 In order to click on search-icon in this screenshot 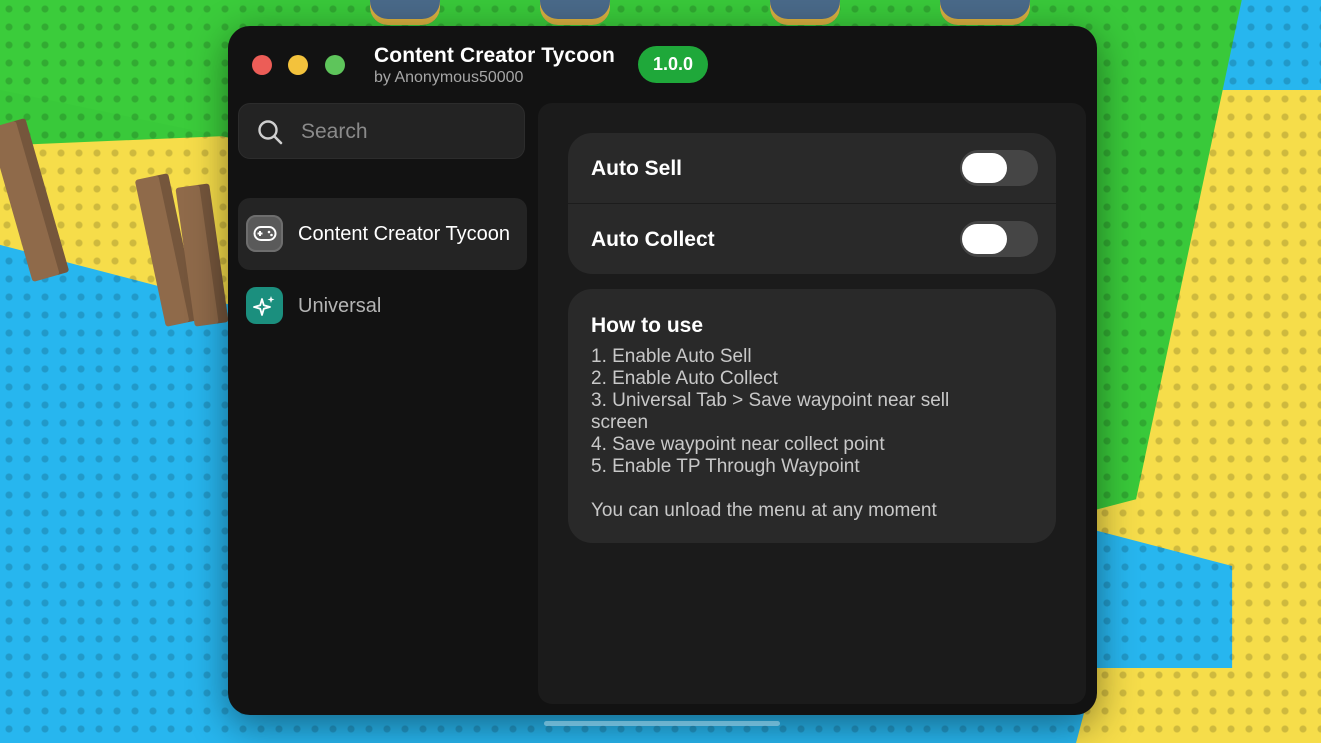, I will do `click(270, 132)`.